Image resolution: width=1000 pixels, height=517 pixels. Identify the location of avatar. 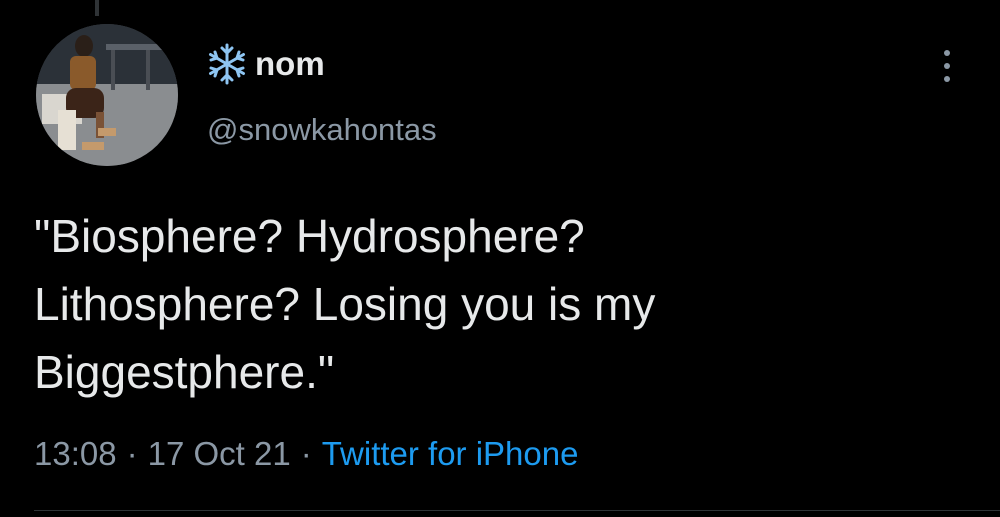
(107, 95).